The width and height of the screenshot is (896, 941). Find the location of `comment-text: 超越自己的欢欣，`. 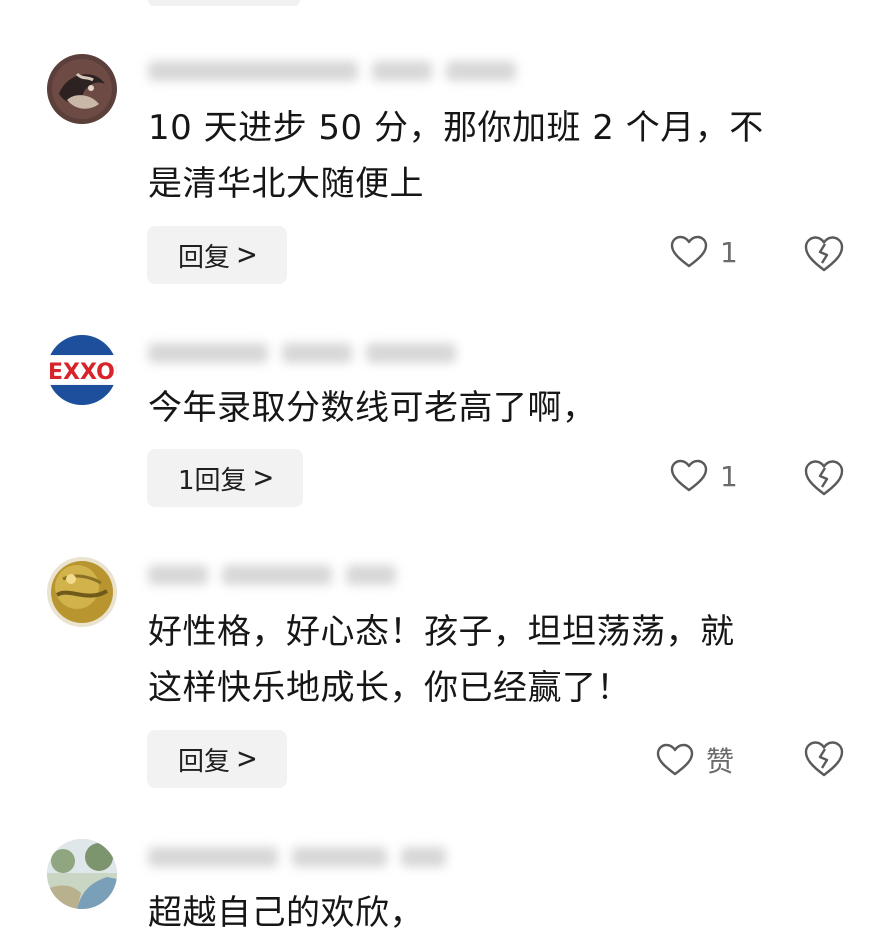

comment-text: 超越自己的欢欣， is located at coordinates (286, 913).